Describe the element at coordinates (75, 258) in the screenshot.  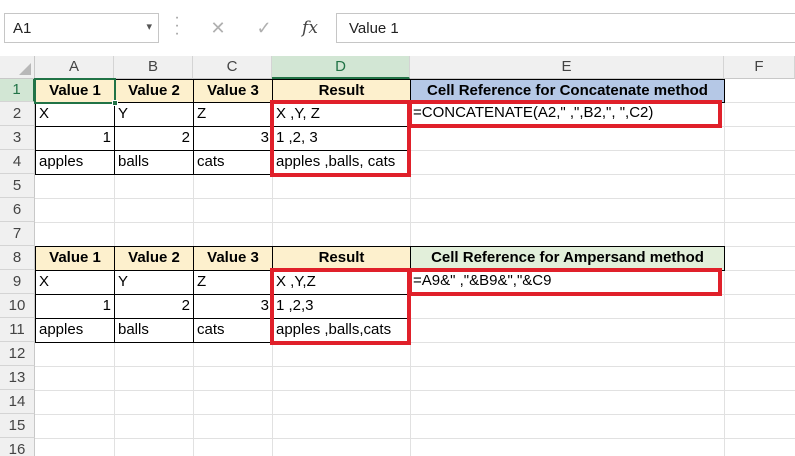
I see `table2-header-value1: Value 1` at that location.